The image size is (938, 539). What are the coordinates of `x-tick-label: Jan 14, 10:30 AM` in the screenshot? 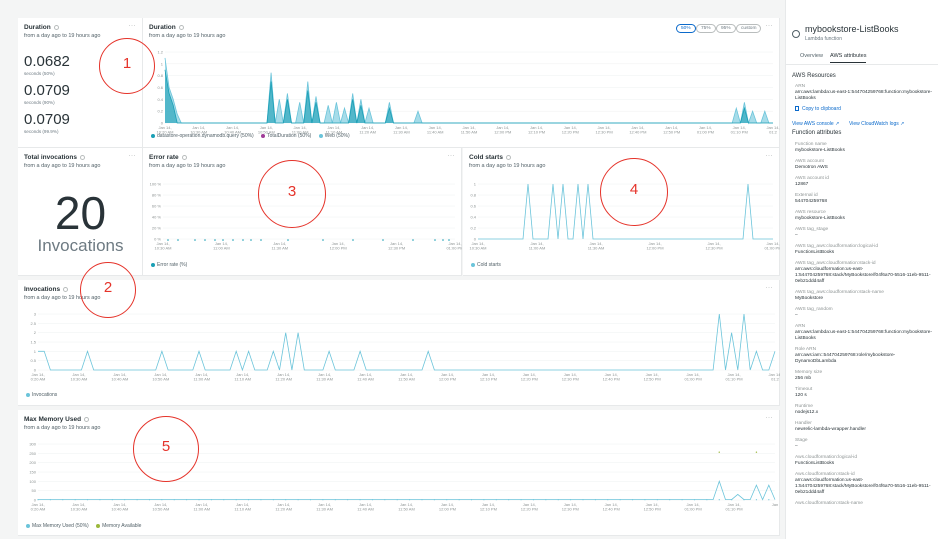 It's located at (163, 246).